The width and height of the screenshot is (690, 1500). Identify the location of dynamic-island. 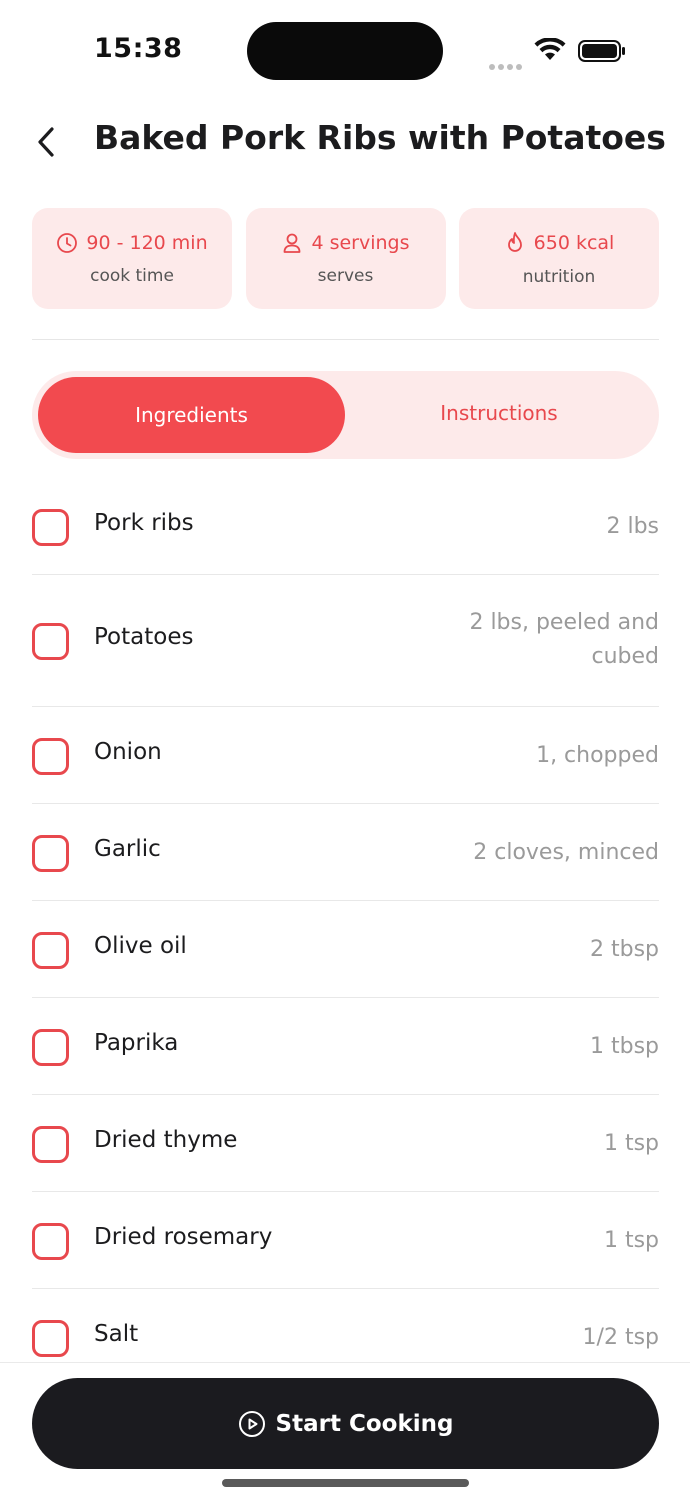
(345, 51).